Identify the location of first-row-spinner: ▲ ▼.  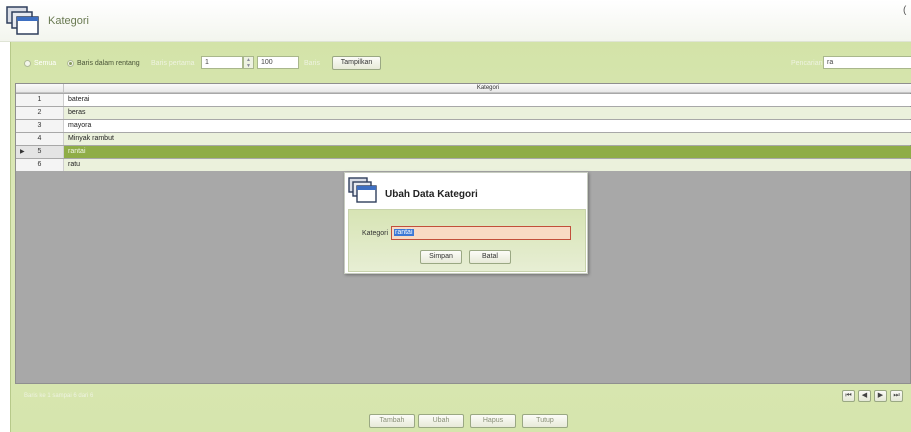
(248, 62).